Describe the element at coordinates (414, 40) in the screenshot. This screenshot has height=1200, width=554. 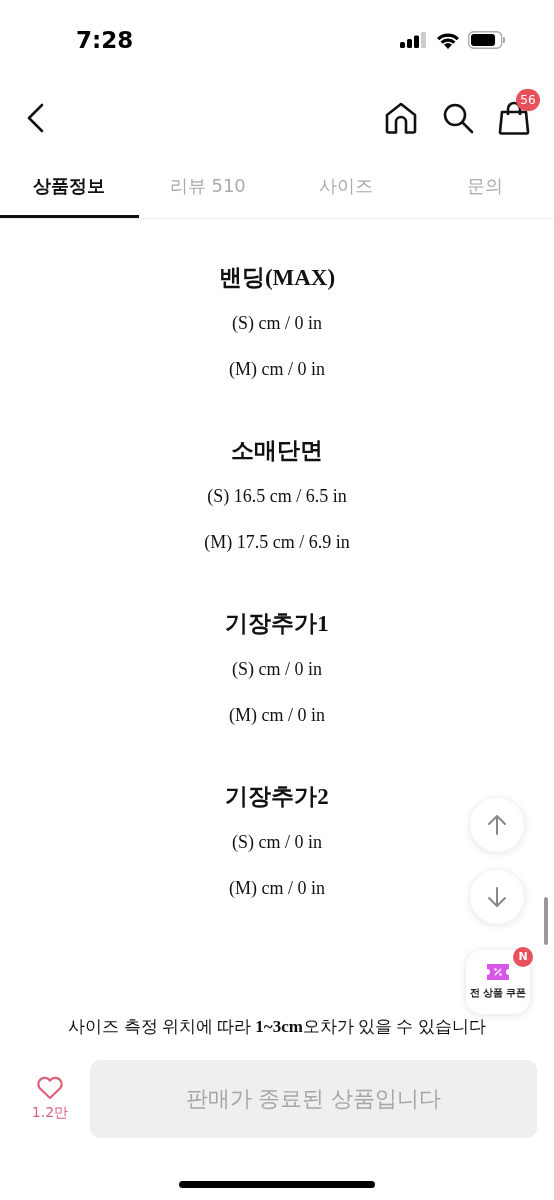
I see `signal-icon` at that location.